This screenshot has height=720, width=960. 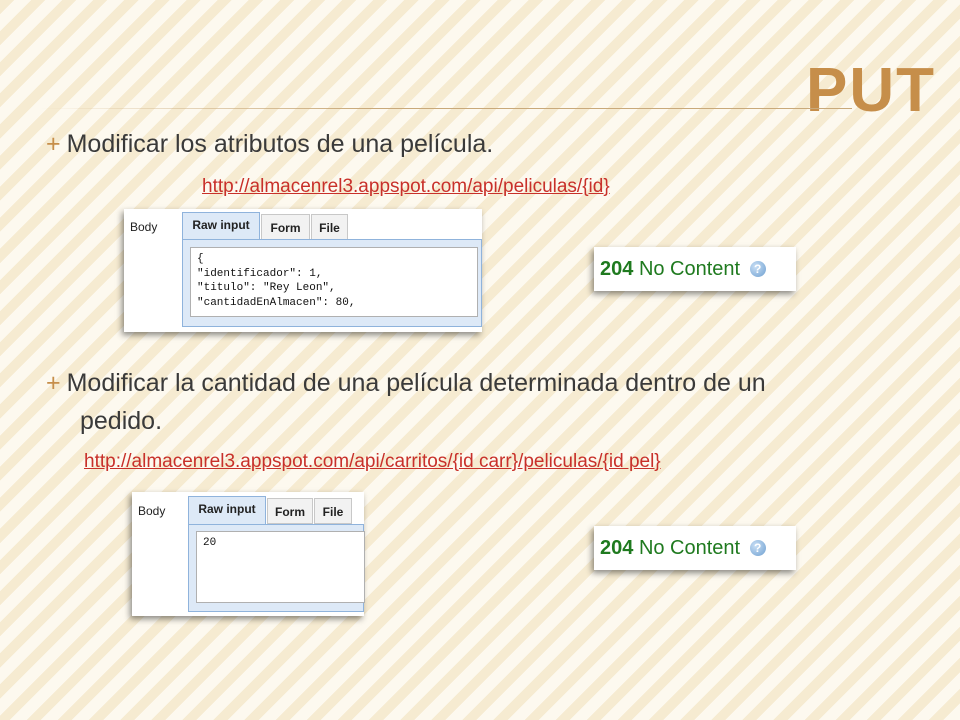 I want to click on slide-title: PUT, so click(x=871, y=90).